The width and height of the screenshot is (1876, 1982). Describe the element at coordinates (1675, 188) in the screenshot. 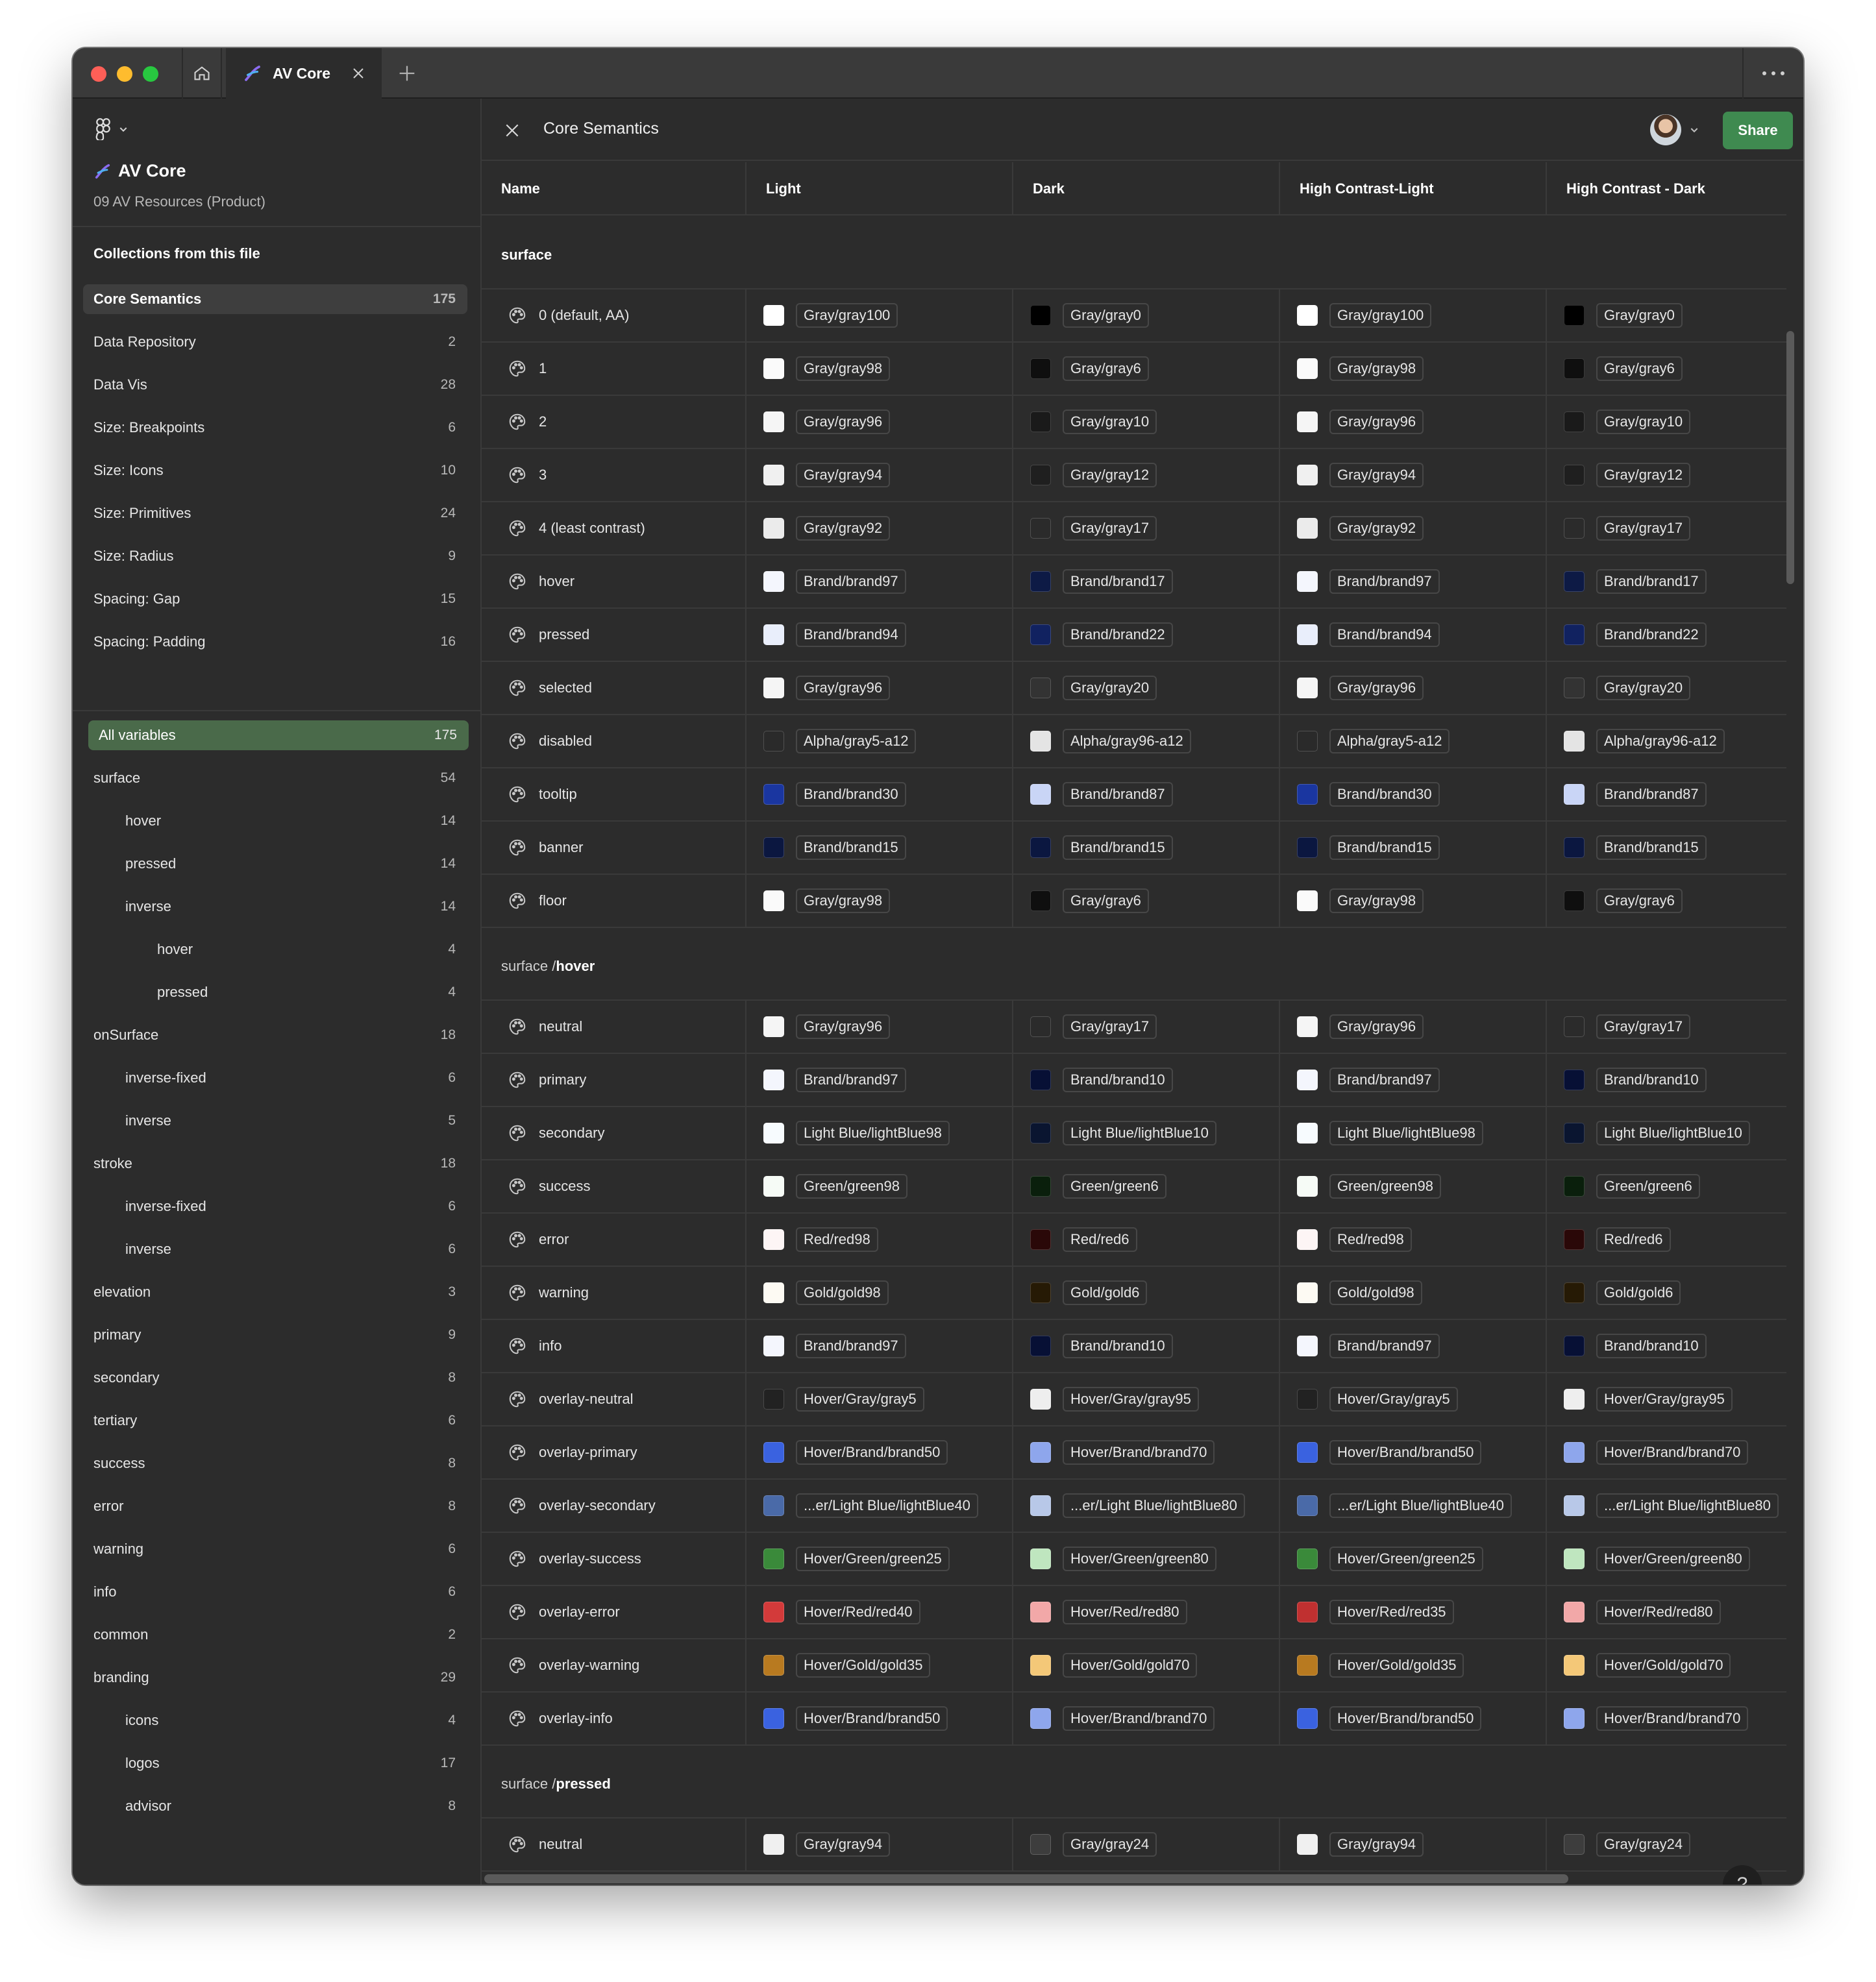

I see `column-header: High Contrast - Dark` at that location.